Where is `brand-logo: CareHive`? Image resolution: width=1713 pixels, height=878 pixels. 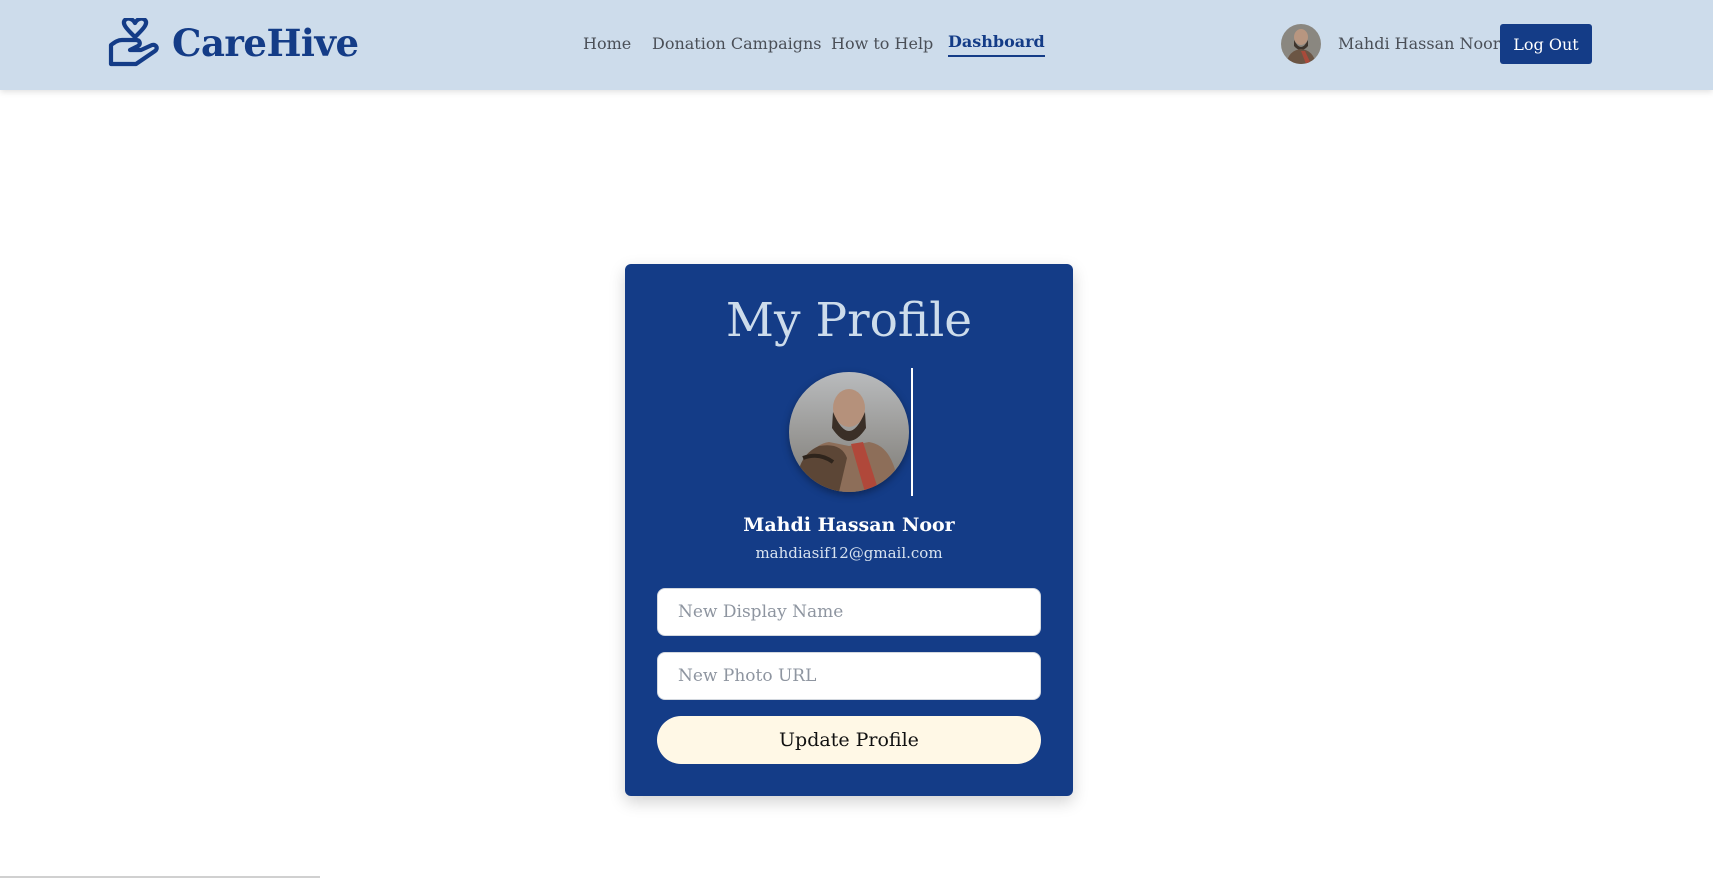
brand-logo: CareHive is located at coordinates (233, 43).